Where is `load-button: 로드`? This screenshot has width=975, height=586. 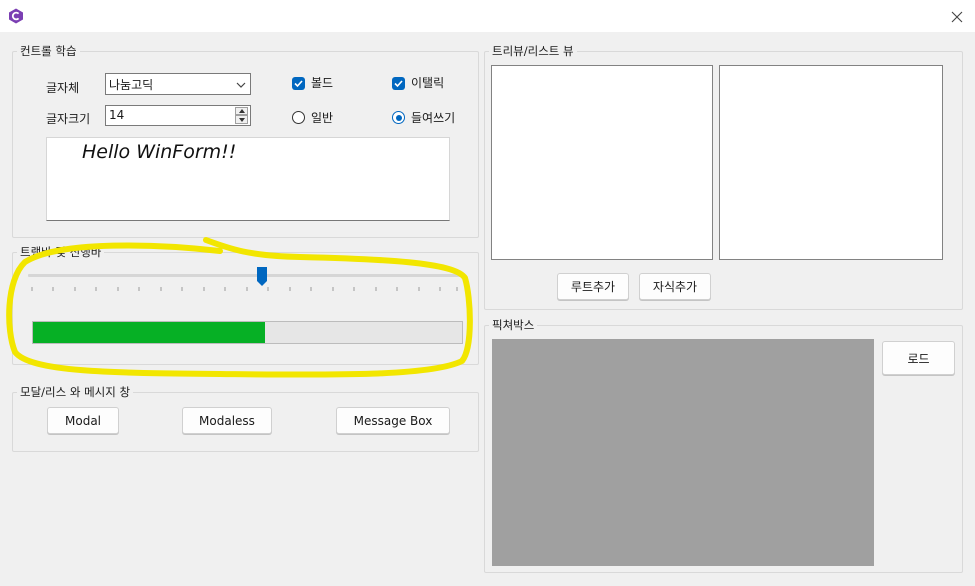 load-button: 로드 is located at coordinates (918, 358).